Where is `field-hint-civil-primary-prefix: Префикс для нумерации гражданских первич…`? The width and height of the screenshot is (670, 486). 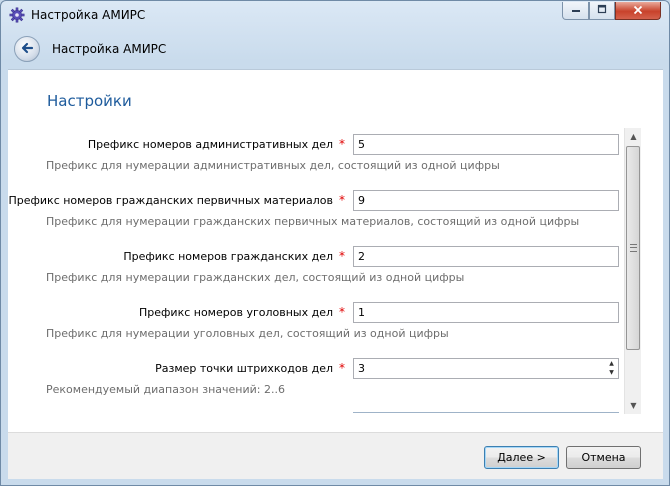 field-hint-civil-primary-prefix: Префикс для нумерации гражданских первич… is located at coordinates (313, 221).